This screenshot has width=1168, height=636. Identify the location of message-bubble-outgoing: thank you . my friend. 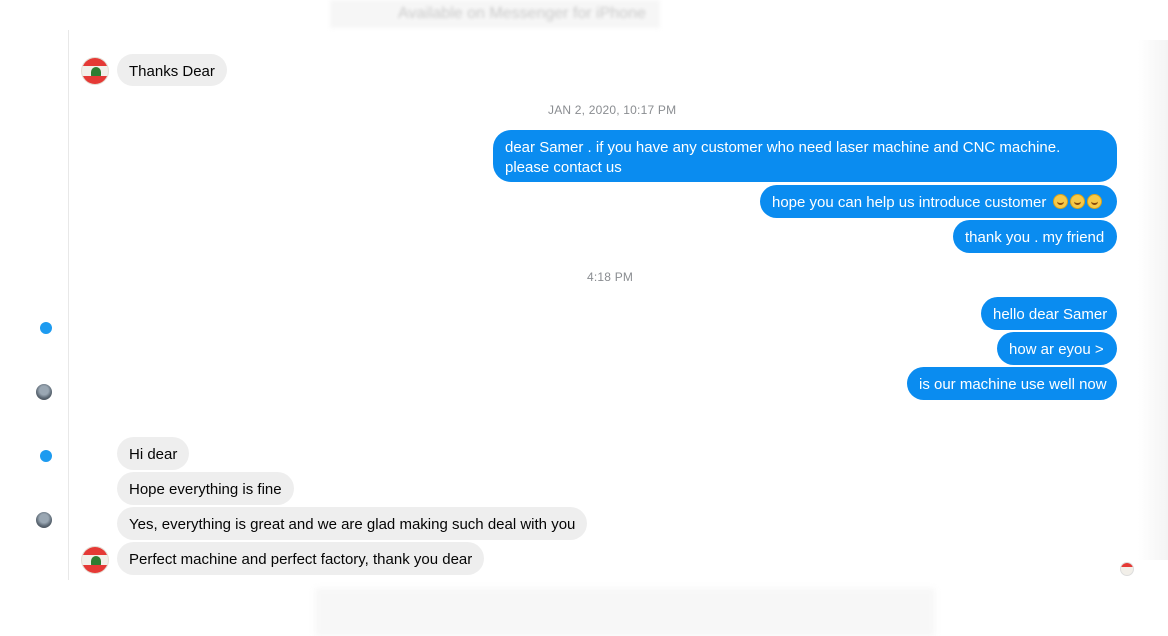
(1035, 236).